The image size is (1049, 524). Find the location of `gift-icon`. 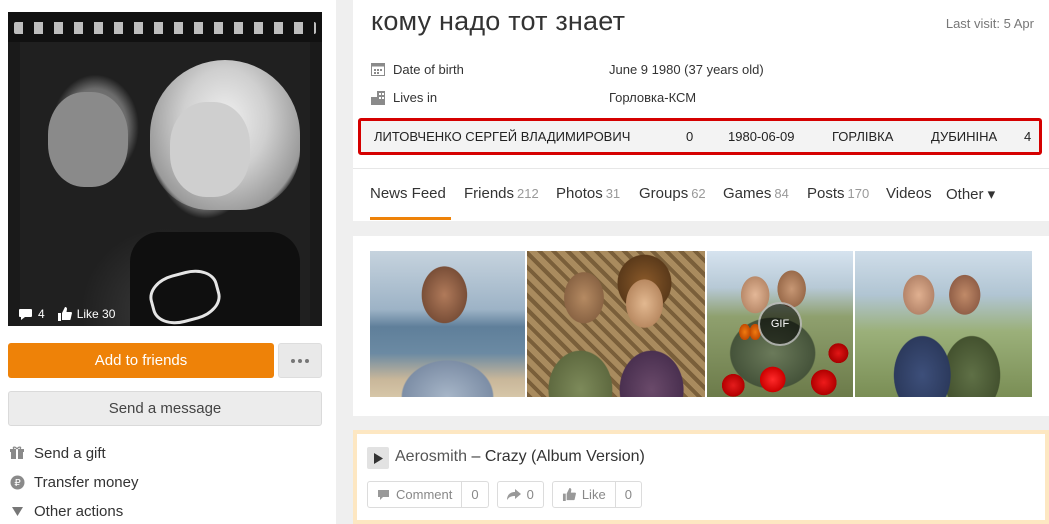

gift-icon is located at coordinates (17, 453).